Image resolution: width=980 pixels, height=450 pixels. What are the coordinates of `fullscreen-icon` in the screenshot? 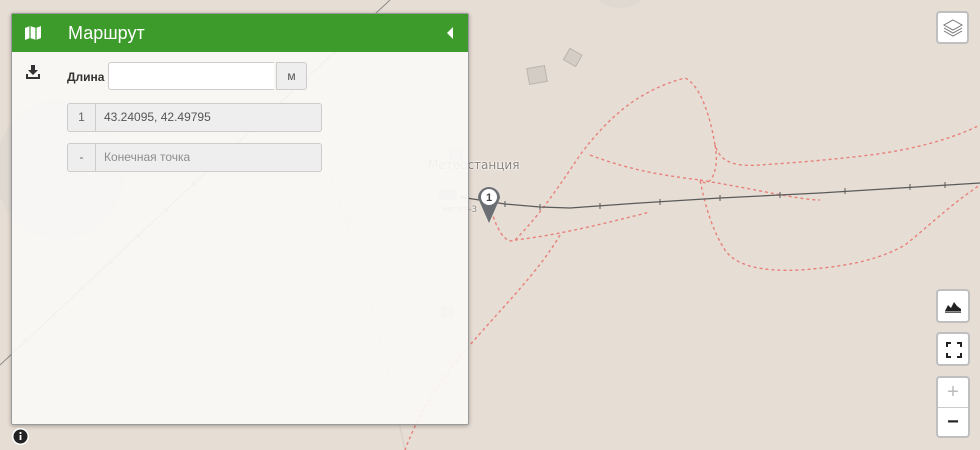 It's located at (954, 352).